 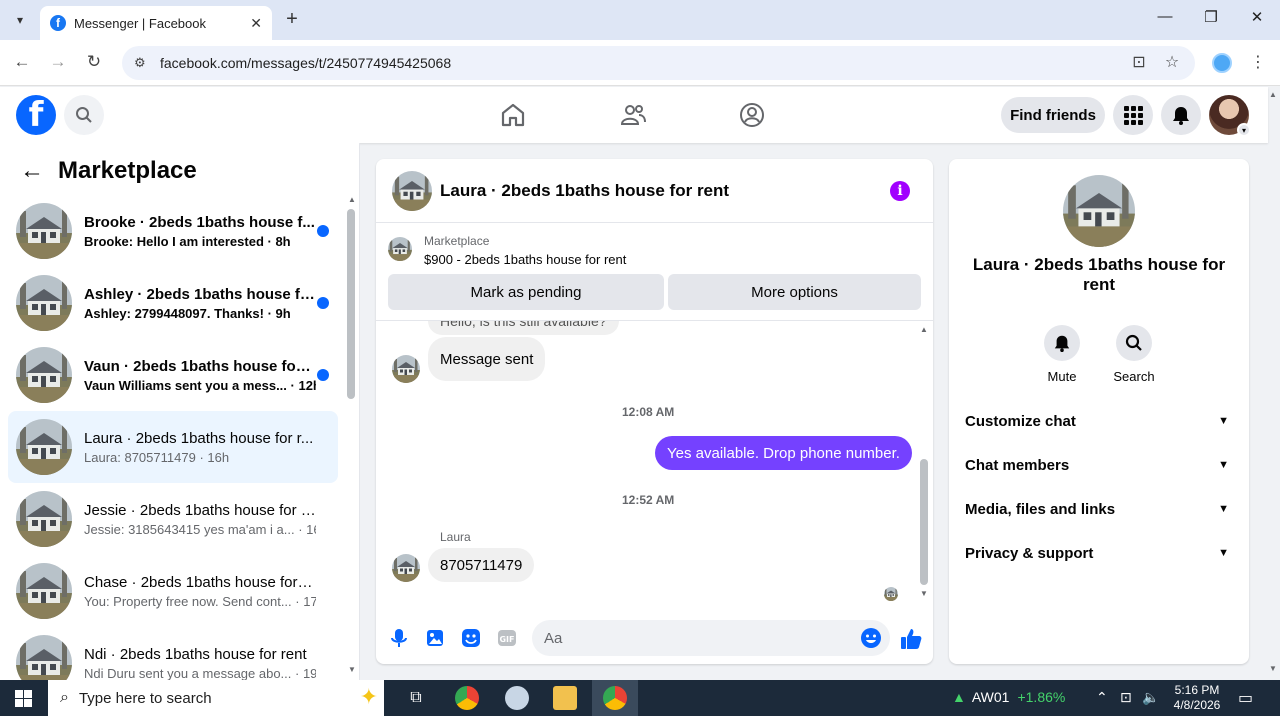 What do you see at coordinates (32, 171) in the screenshot?
I see `back-arrow-icon: ←` at bounding box center [32, 171].